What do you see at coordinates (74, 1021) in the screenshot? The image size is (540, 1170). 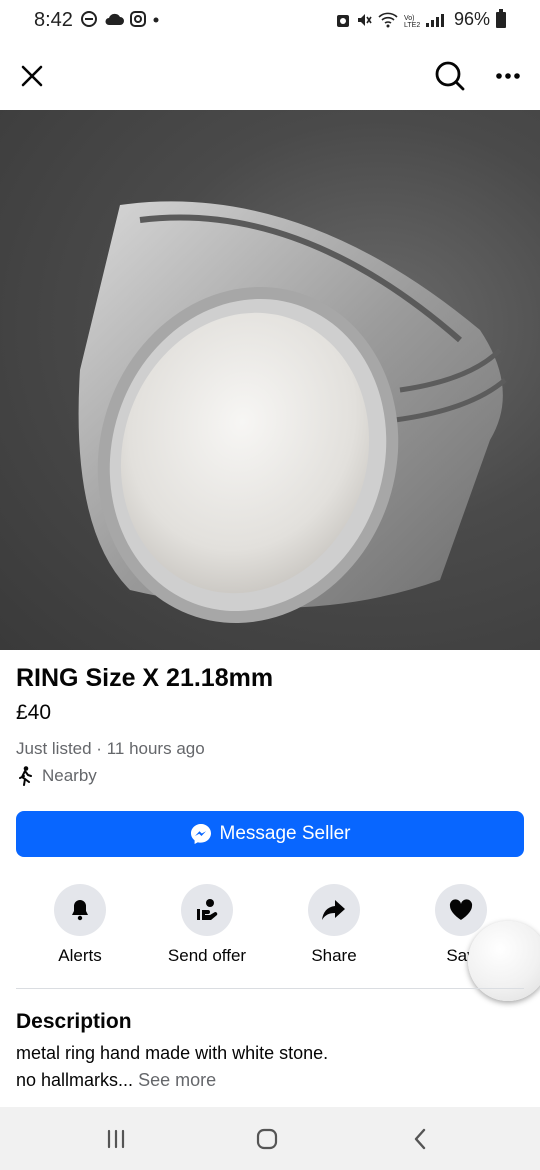 I see `description-heading: Description` at bounding box center [74, 1021].